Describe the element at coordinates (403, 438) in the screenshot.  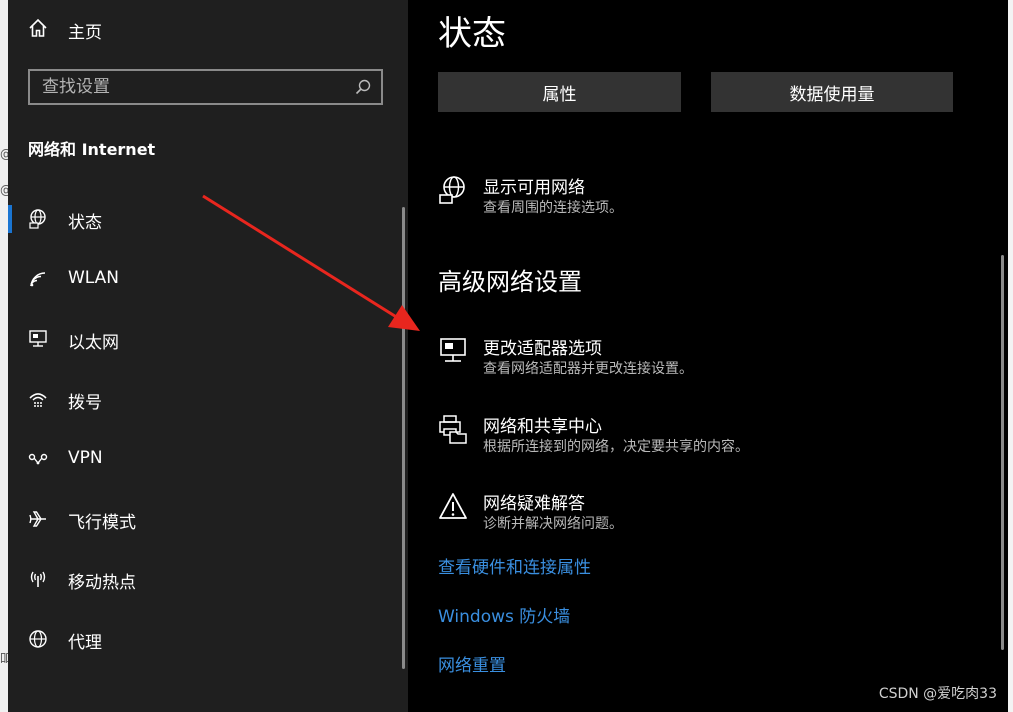
I see `sidebar-scrollbar` at that location.